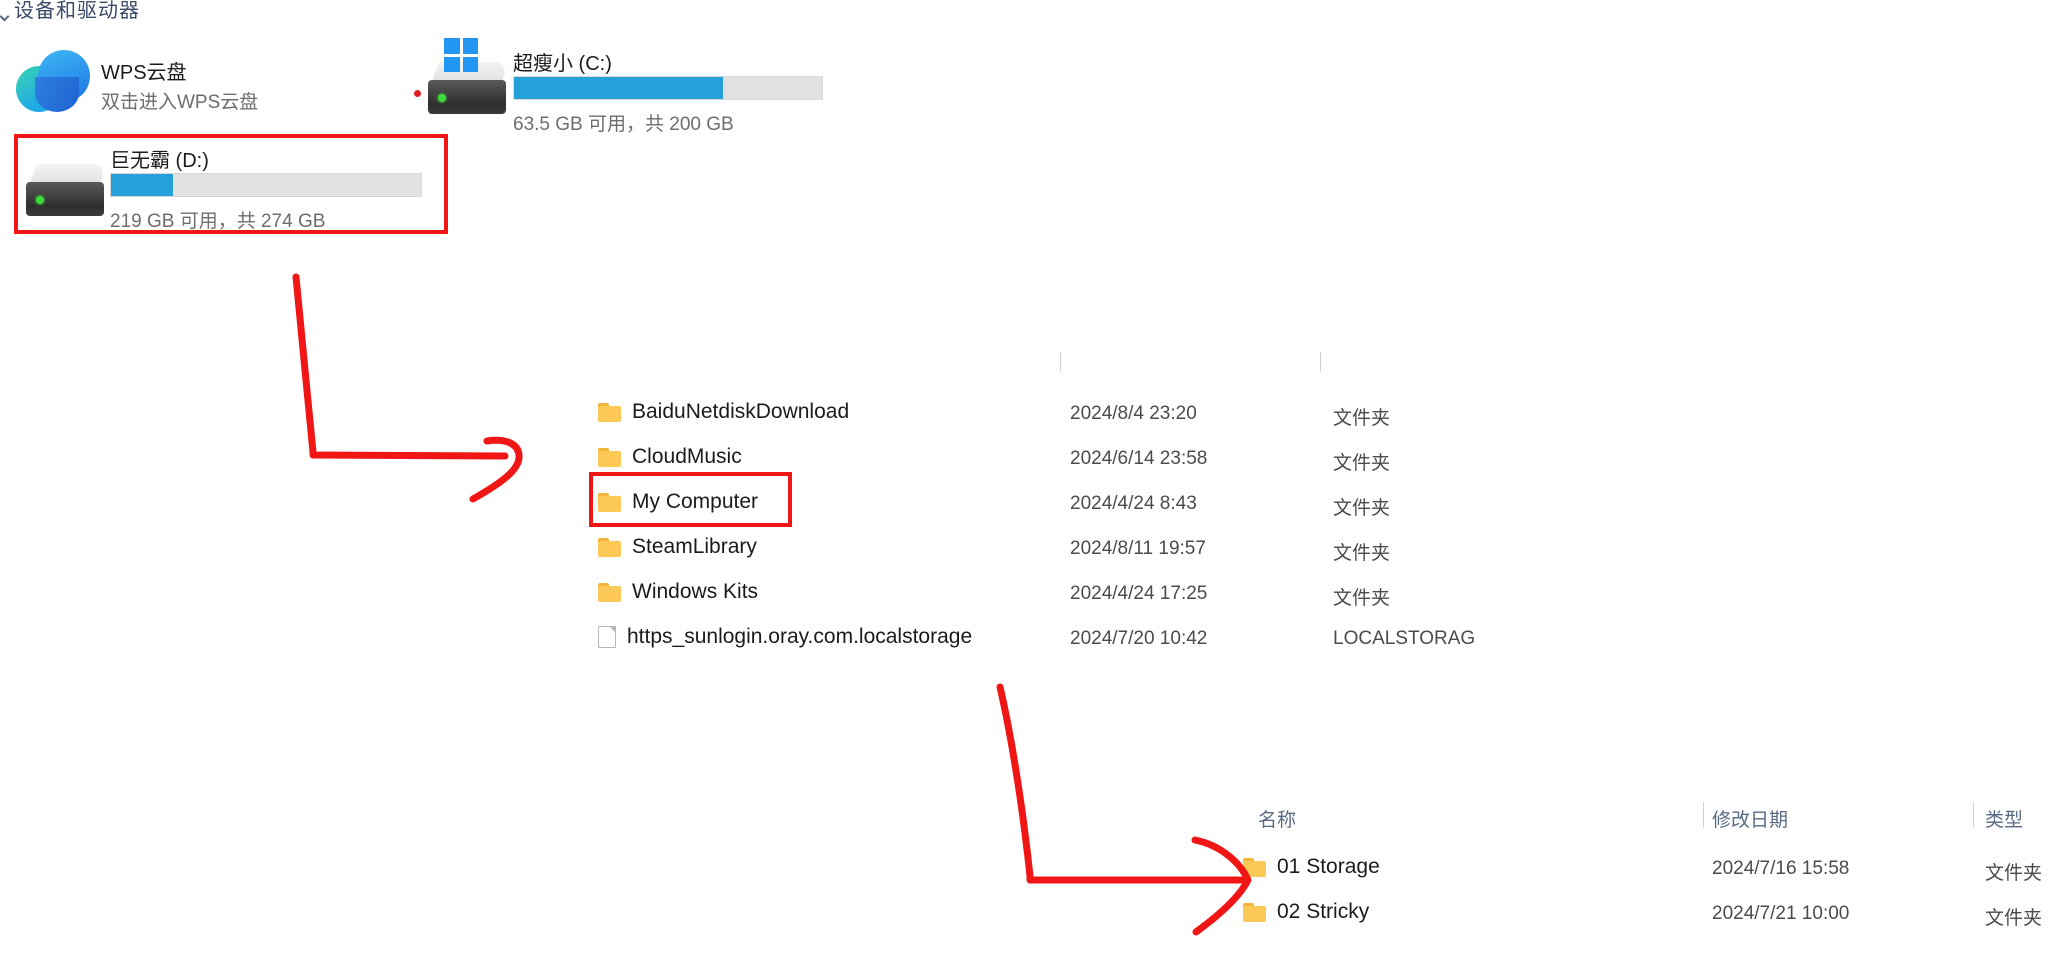 The image size is (2058, 959). Describe the element at coordinates (562, 64) in the screenshot. I see `drive-c-title: 超瘦小 (C:)` at that location.